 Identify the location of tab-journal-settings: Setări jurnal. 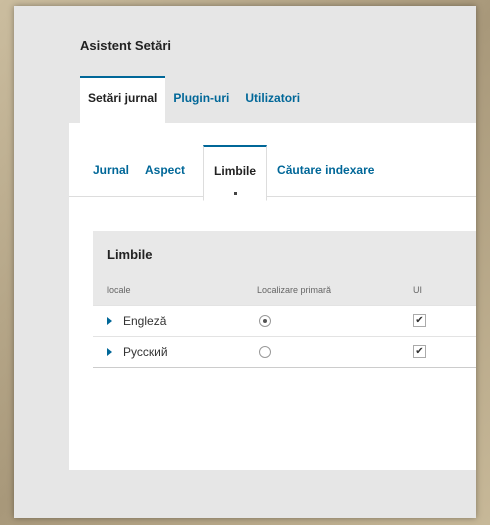
(123, 101).